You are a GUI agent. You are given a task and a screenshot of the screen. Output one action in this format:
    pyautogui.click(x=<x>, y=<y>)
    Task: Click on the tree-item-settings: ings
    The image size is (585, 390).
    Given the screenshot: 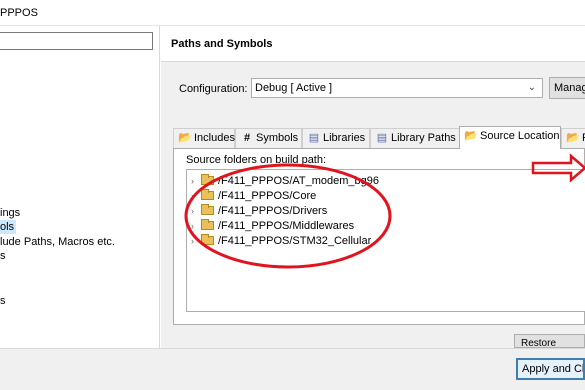 What is the action you would take?
    pyautogui.click(x=10, y=213)
    